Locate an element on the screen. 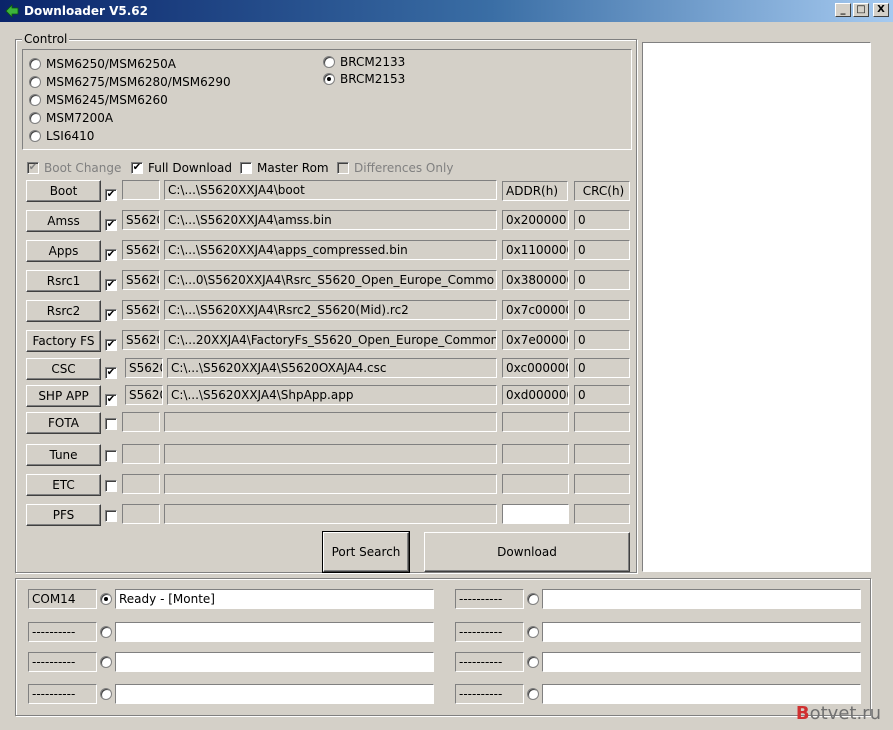  file-type-button: ETC is located at coordinates (63, 485).